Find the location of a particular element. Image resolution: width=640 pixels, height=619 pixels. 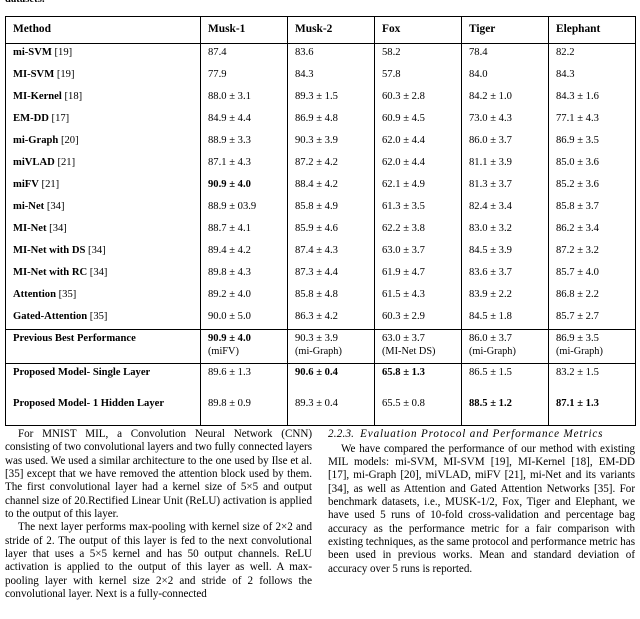

table-cell-method: Attention [35] is located at coordinates (103, 296).